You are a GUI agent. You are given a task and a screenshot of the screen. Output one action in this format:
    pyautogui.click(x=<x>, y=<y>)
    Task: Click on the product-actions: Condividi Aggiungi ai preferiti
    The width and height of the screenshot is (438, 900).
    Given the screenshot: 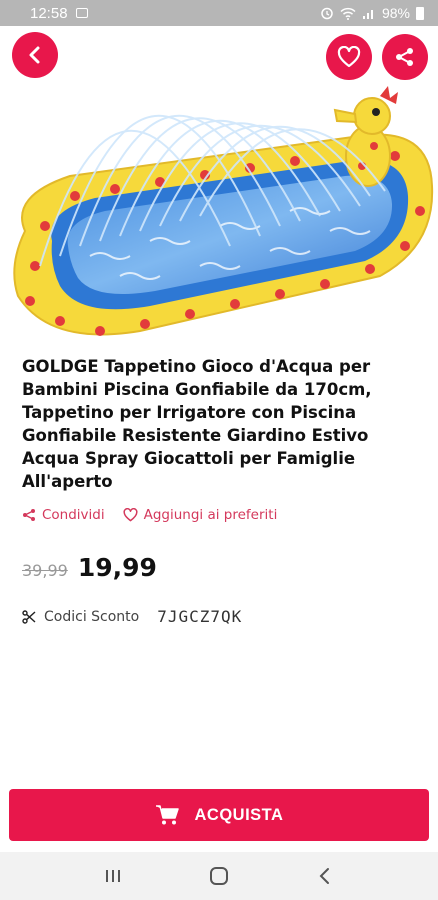 What is the action you would take?
    pyautogui.click(x=149, y=515)
    